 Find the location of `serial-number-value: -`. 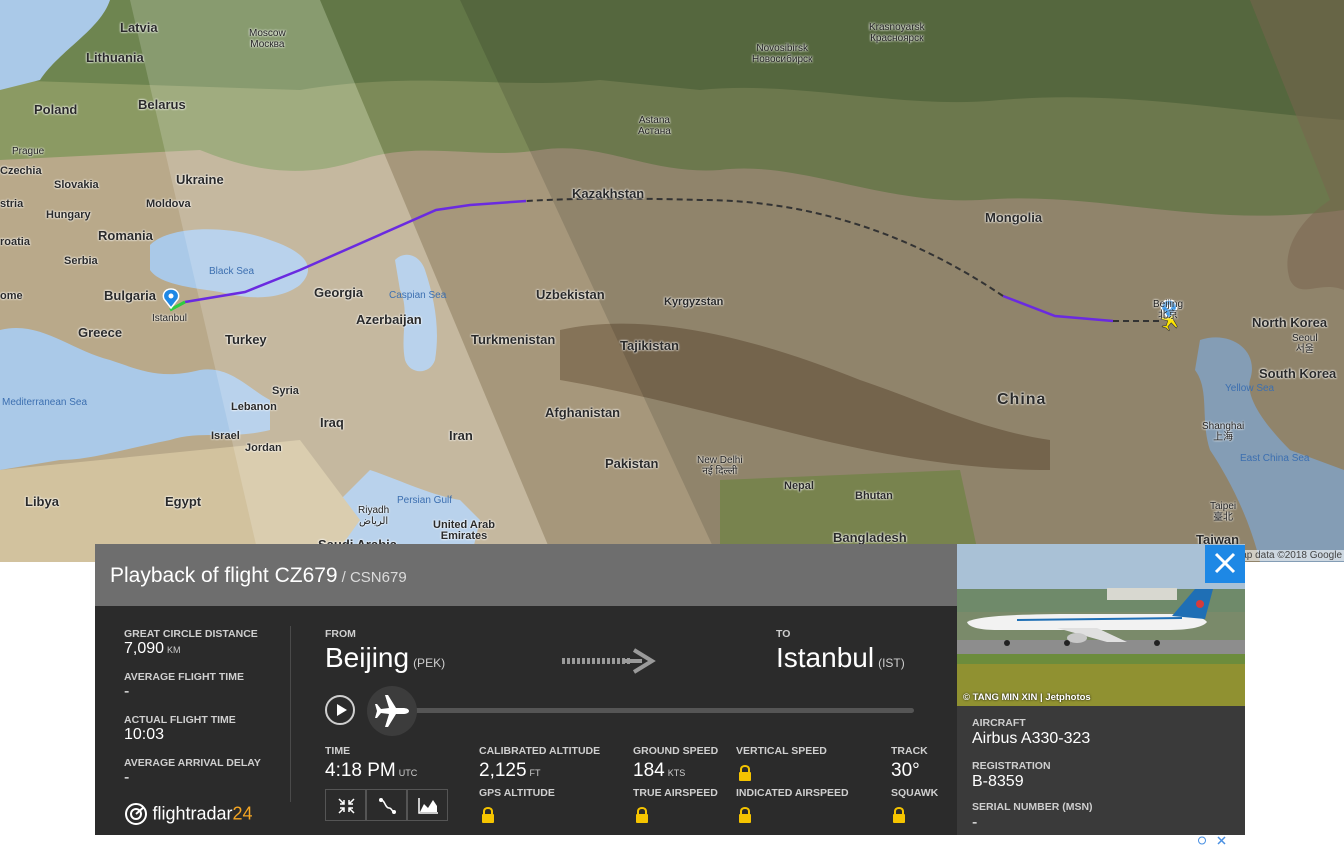

serial-number-value: - is located at coordinates (975, 822).